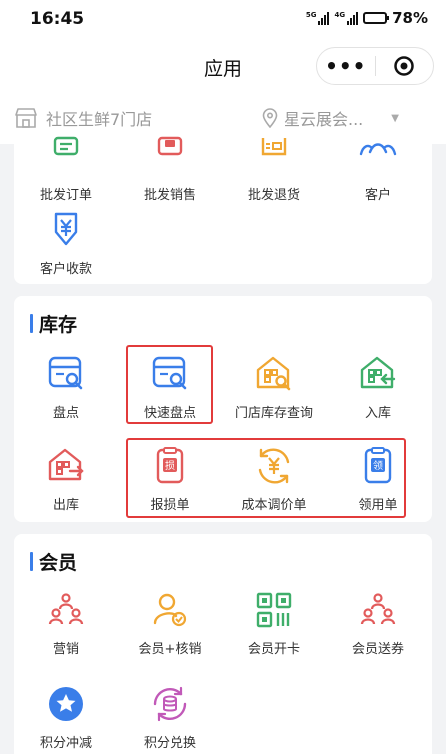 The image size is (446, 754). Describe the element at coordinates (169, 384) in the screenshot. I see `highlight-quick-stocktake` at that location.